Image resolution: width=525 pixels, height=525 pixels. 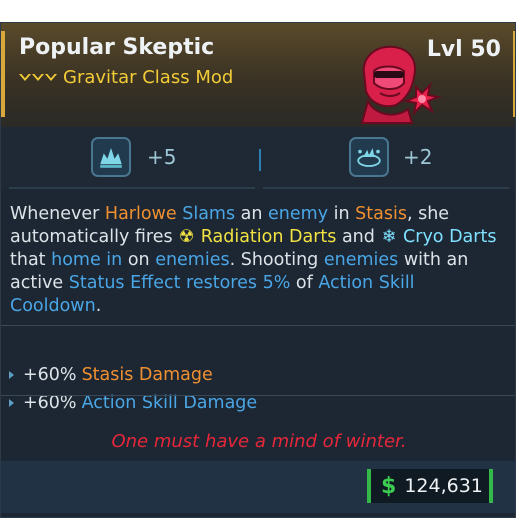 What do you see at coordinates (147, 375) in the screenshot?
I see `stat-label: Stasis Damage` at bounding box center [147, 375].